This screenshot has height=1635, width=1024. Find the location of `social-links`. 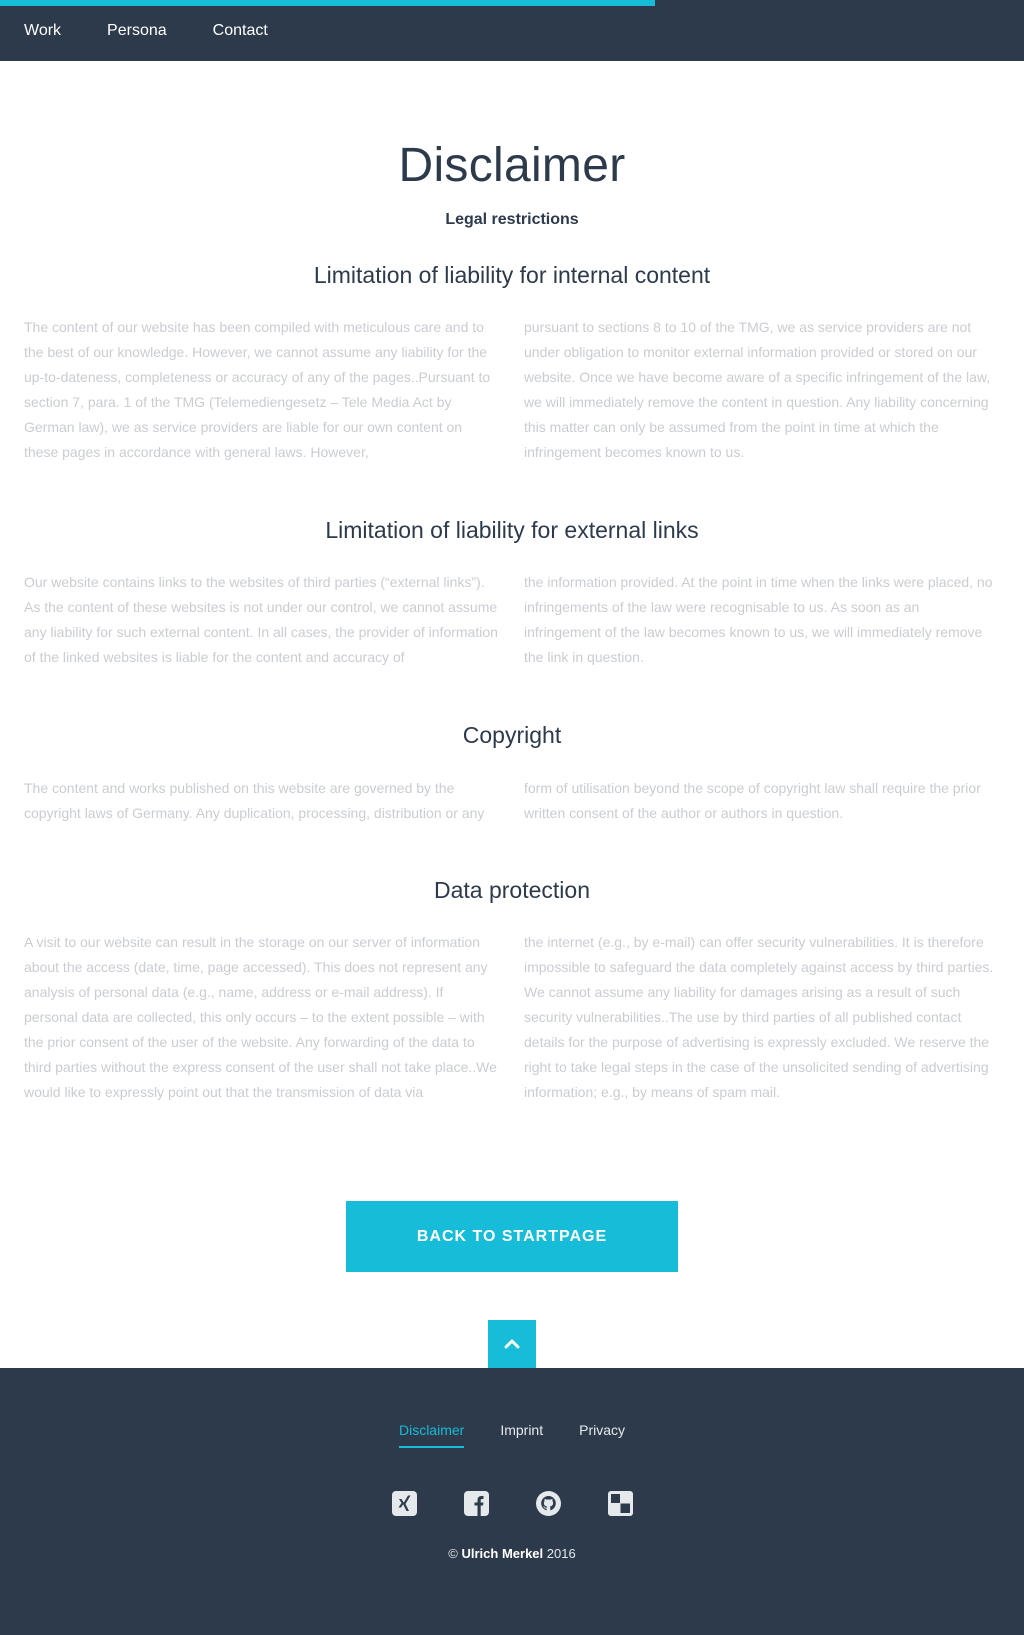

social-links is located at coordinates (512, 1503).